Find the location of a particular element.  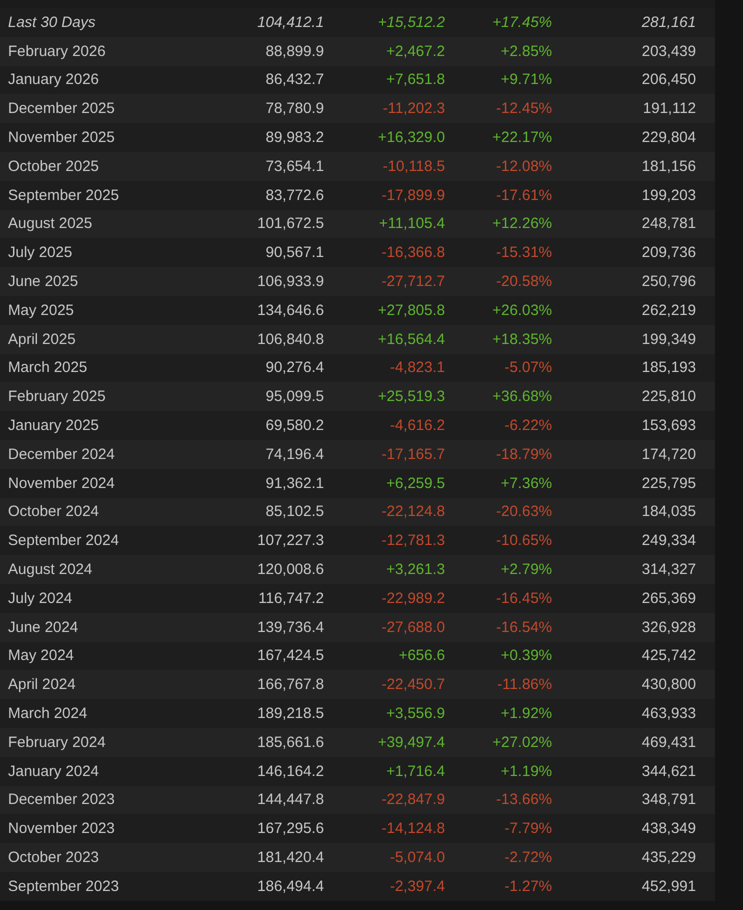

percent-gain-cell: +2.79% is located at coordinates (526, 569).